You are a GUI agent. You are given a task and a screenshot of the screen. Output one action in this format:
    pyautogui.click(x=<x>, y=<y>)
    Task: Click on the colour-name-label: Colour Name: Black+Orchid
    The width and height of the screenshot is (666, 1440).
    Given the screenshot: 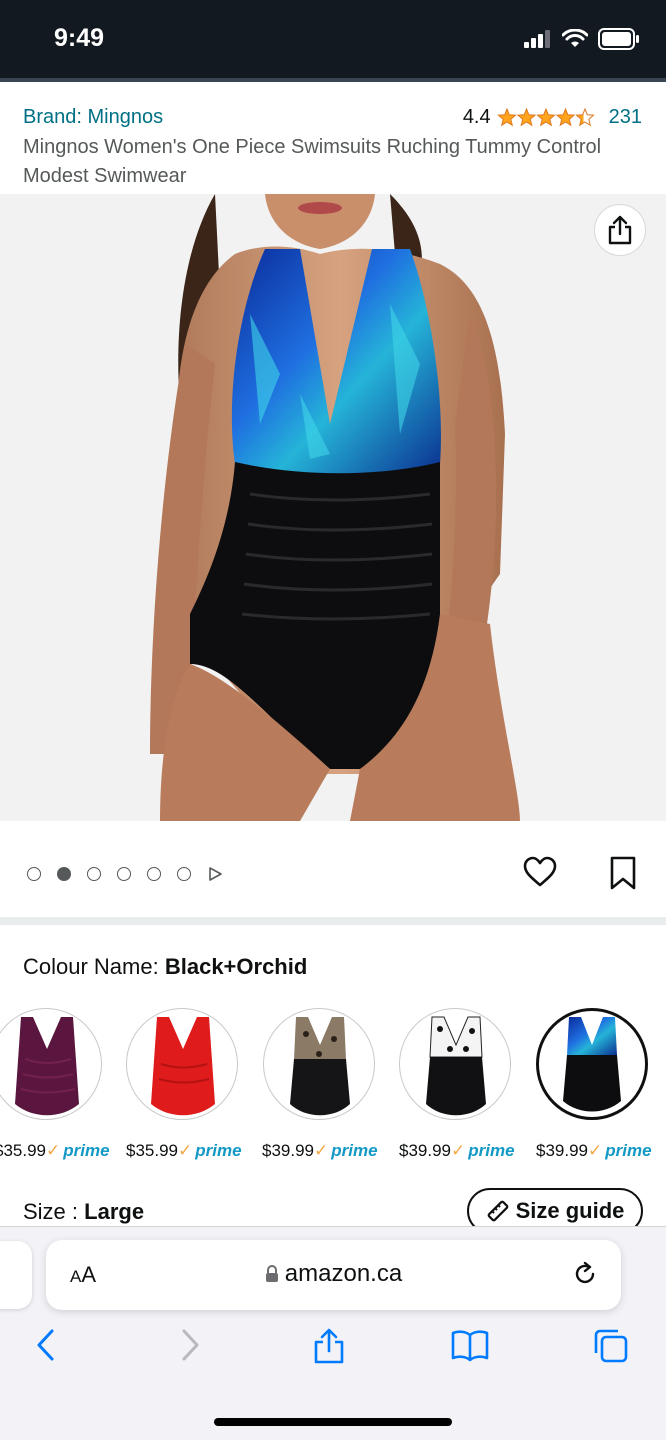 What is the action you would take?
    pyautogui.click(x=165, y=967)
    